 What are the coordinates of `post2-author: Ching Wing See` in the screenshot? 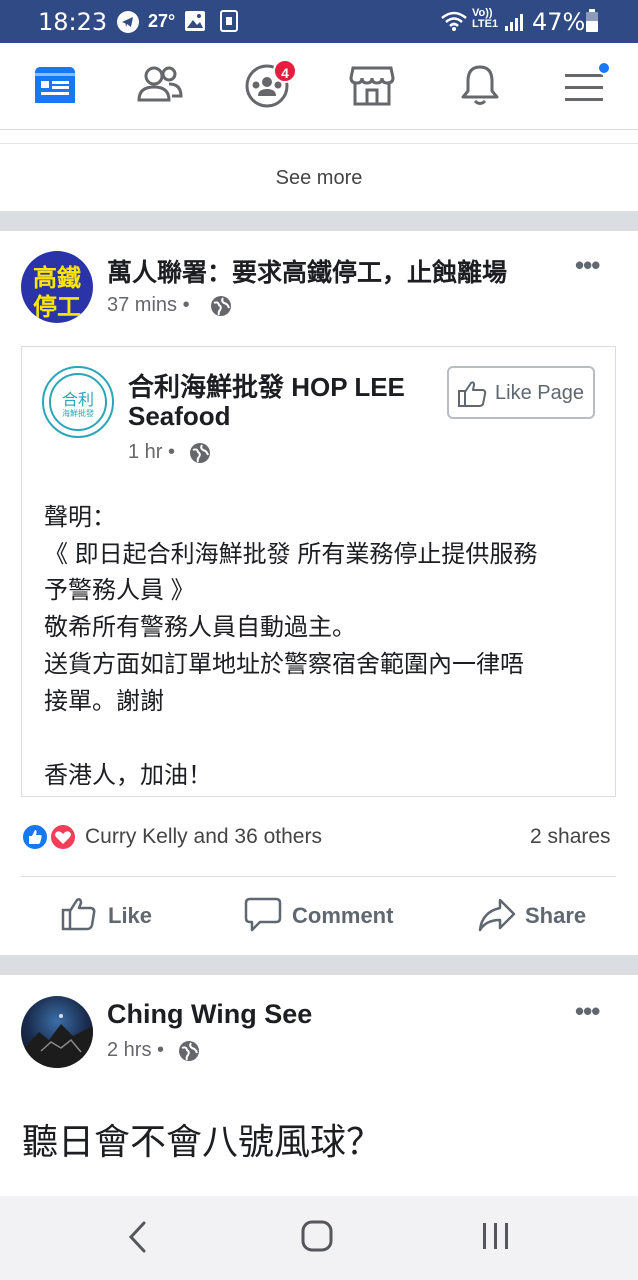 It's located at (209, 1014).